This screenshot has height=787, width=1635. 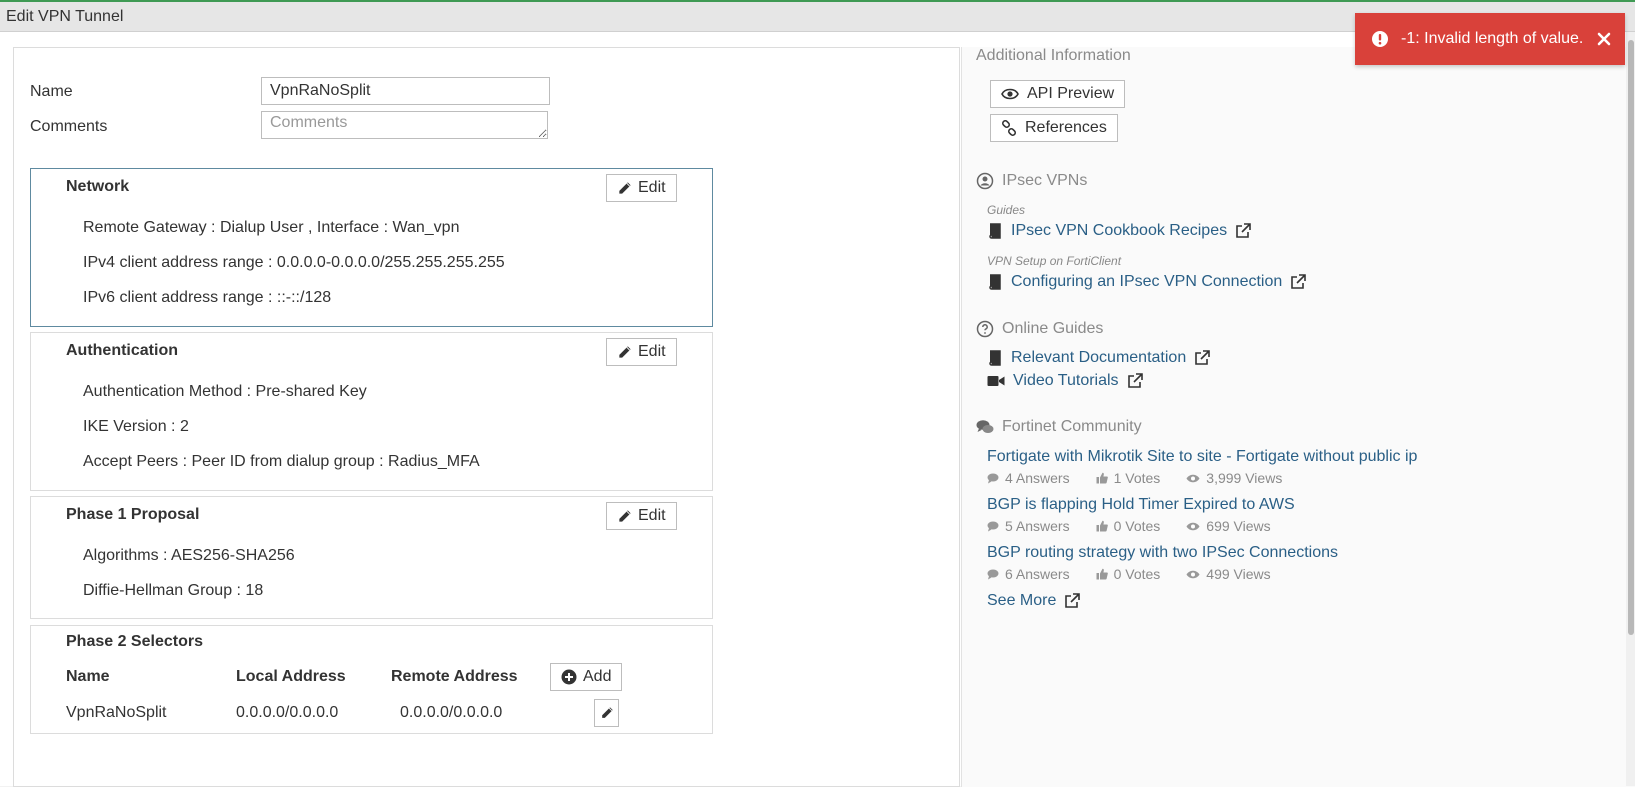 I want to click on video-tutorials-link: Video Tutorials, so click(x=1065, y=381).